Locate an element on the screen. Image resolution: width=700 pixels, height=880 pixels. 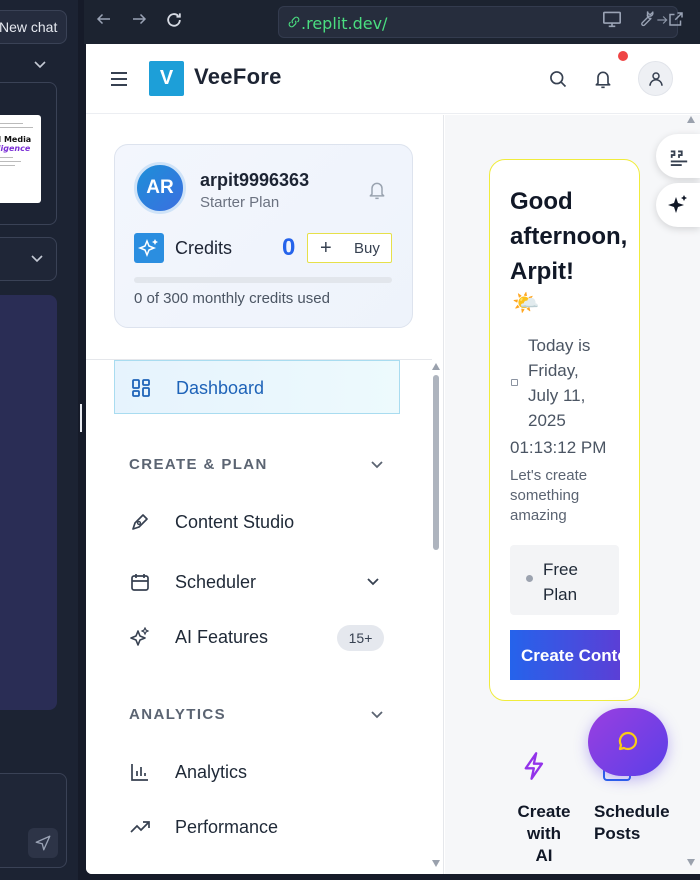
scroll-thumb is located at coordinates (436, 462).